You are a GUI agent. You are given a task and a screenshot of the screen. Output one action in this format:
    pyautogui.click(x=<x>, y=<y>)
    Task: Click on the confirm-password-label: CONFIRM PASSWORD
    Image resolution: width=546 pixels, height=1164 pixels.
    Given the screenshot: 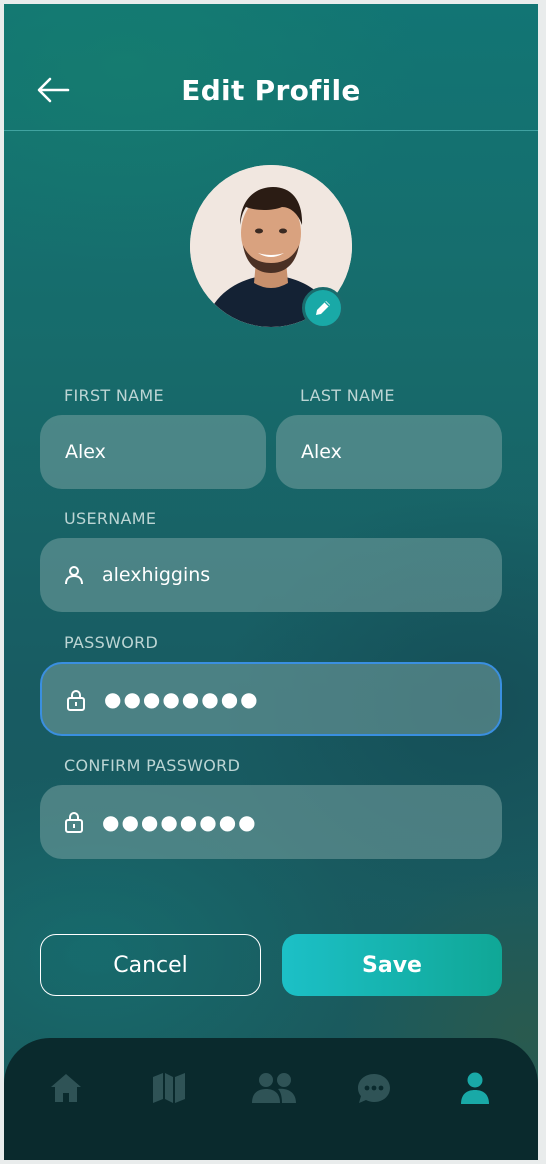 What is the action you would take?
    pyautogui.click(x=152, y=765)
    